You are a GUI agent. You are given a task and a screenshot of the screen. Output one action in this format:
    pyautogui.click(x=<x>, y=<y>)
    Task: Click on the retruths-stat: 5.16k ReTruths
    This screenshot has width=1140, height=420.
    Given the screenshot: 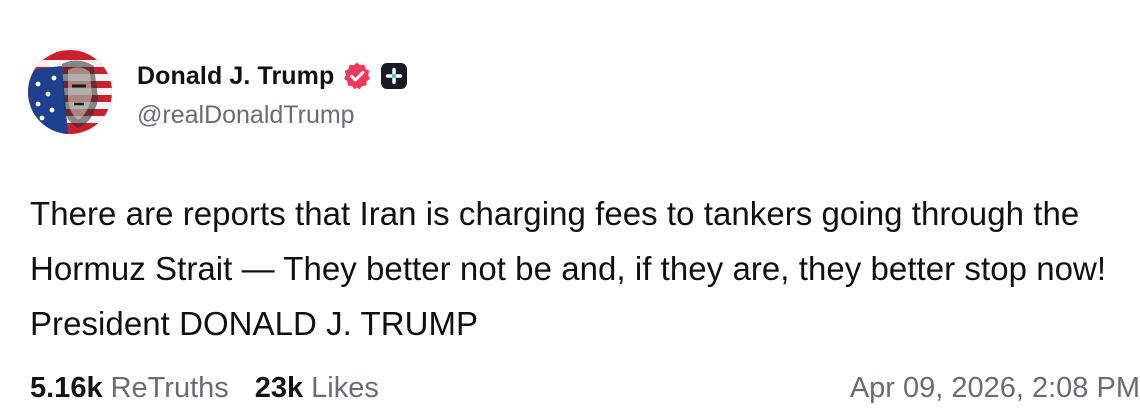 What is the action you would take?
    pyautogui.click(x=129, y=388)
    